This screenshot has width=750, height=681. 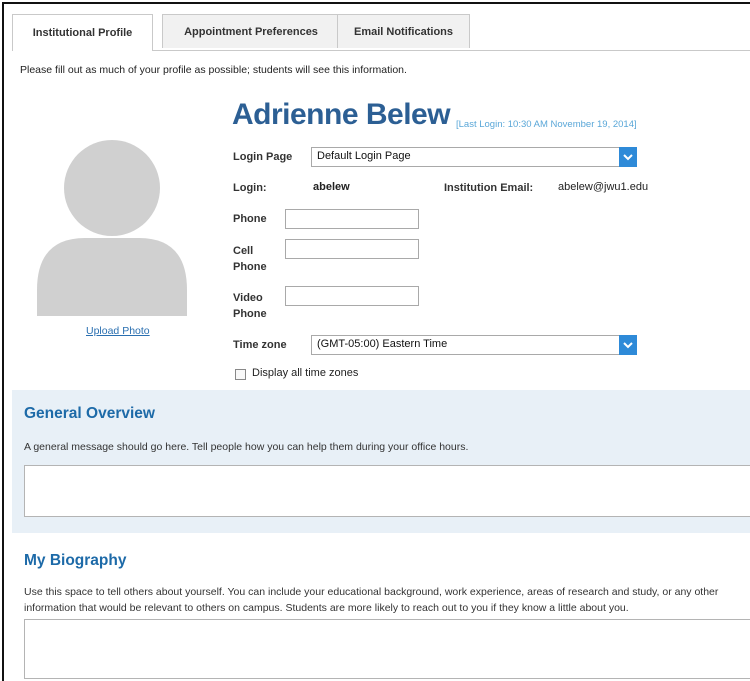 What do you see at coordinates (352, 219) in the screenshot?
I see `phone-input` at bounding box center [352, 219].